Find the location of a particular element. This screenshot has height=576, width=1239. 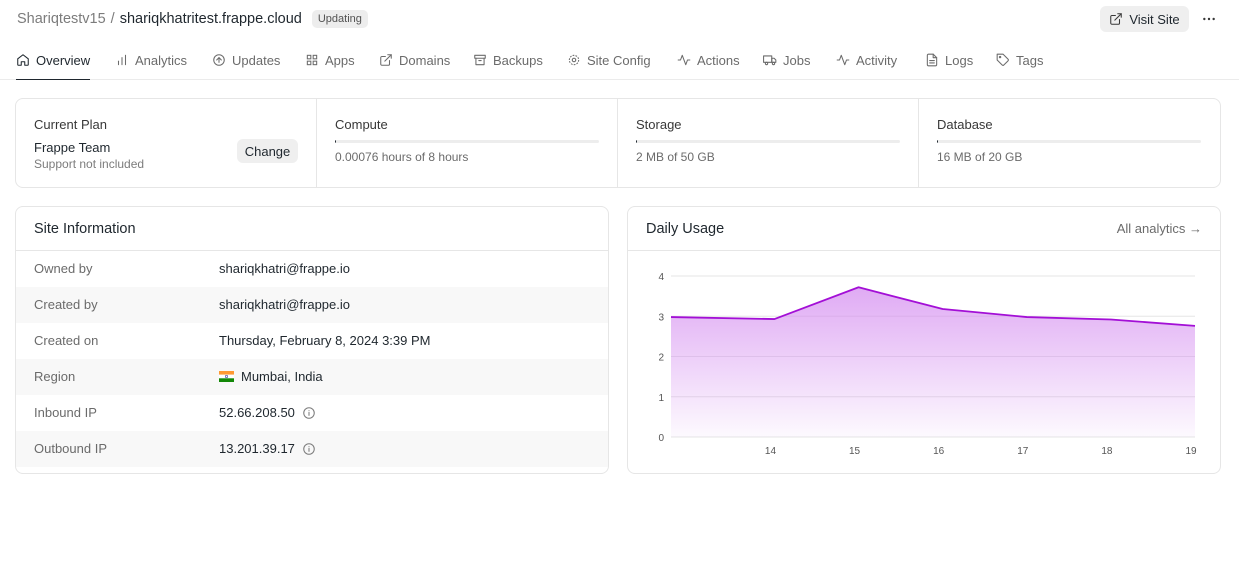

home-icon is located at coordinates (23, 60).